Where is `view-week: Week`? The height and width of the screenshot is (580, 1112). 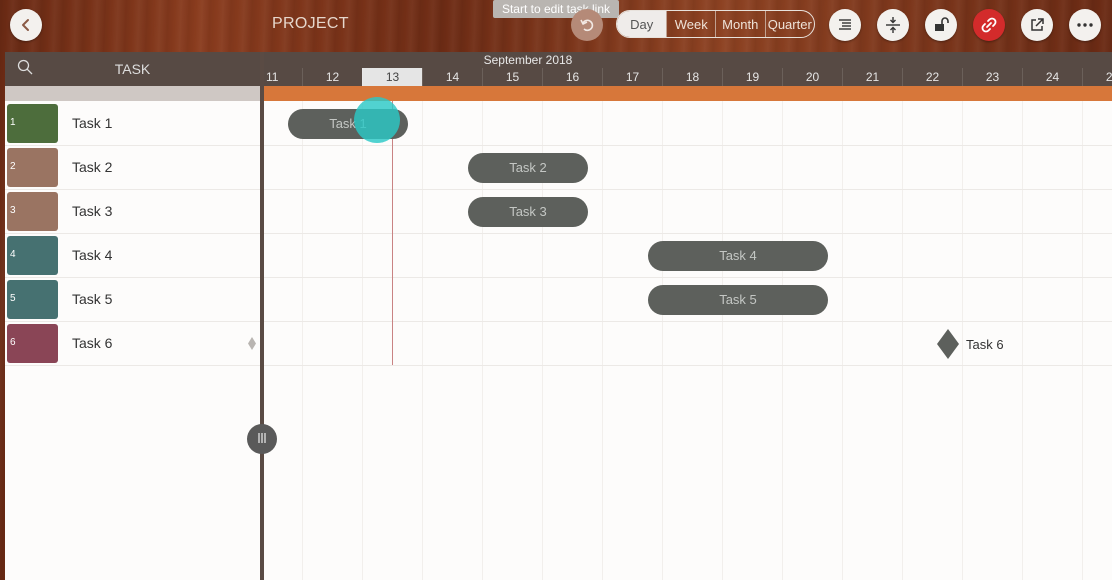 view-week: Week is located at coordinates (690, 24).